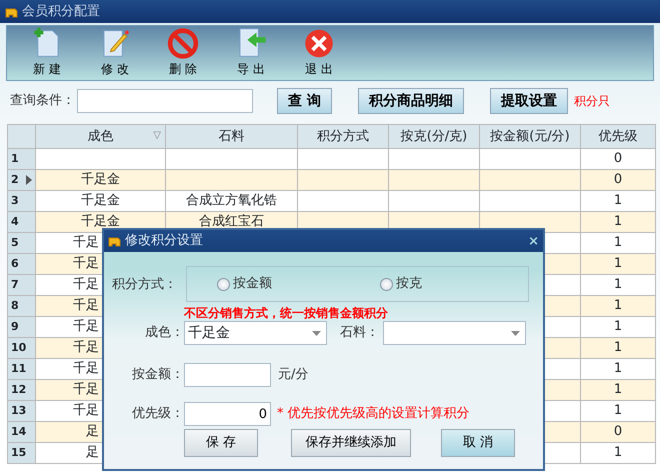  What do you see at coordinates (115, 53) in the screenshot?
I see `toolbar-button: 修 改` at bounding box center [115, 53].